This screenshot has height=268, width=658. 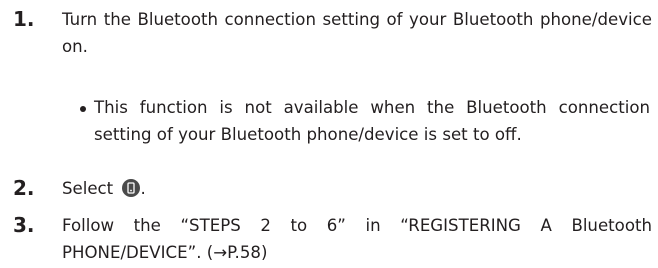 I want to click on phone-device-icon, so click(x=131, y=188).